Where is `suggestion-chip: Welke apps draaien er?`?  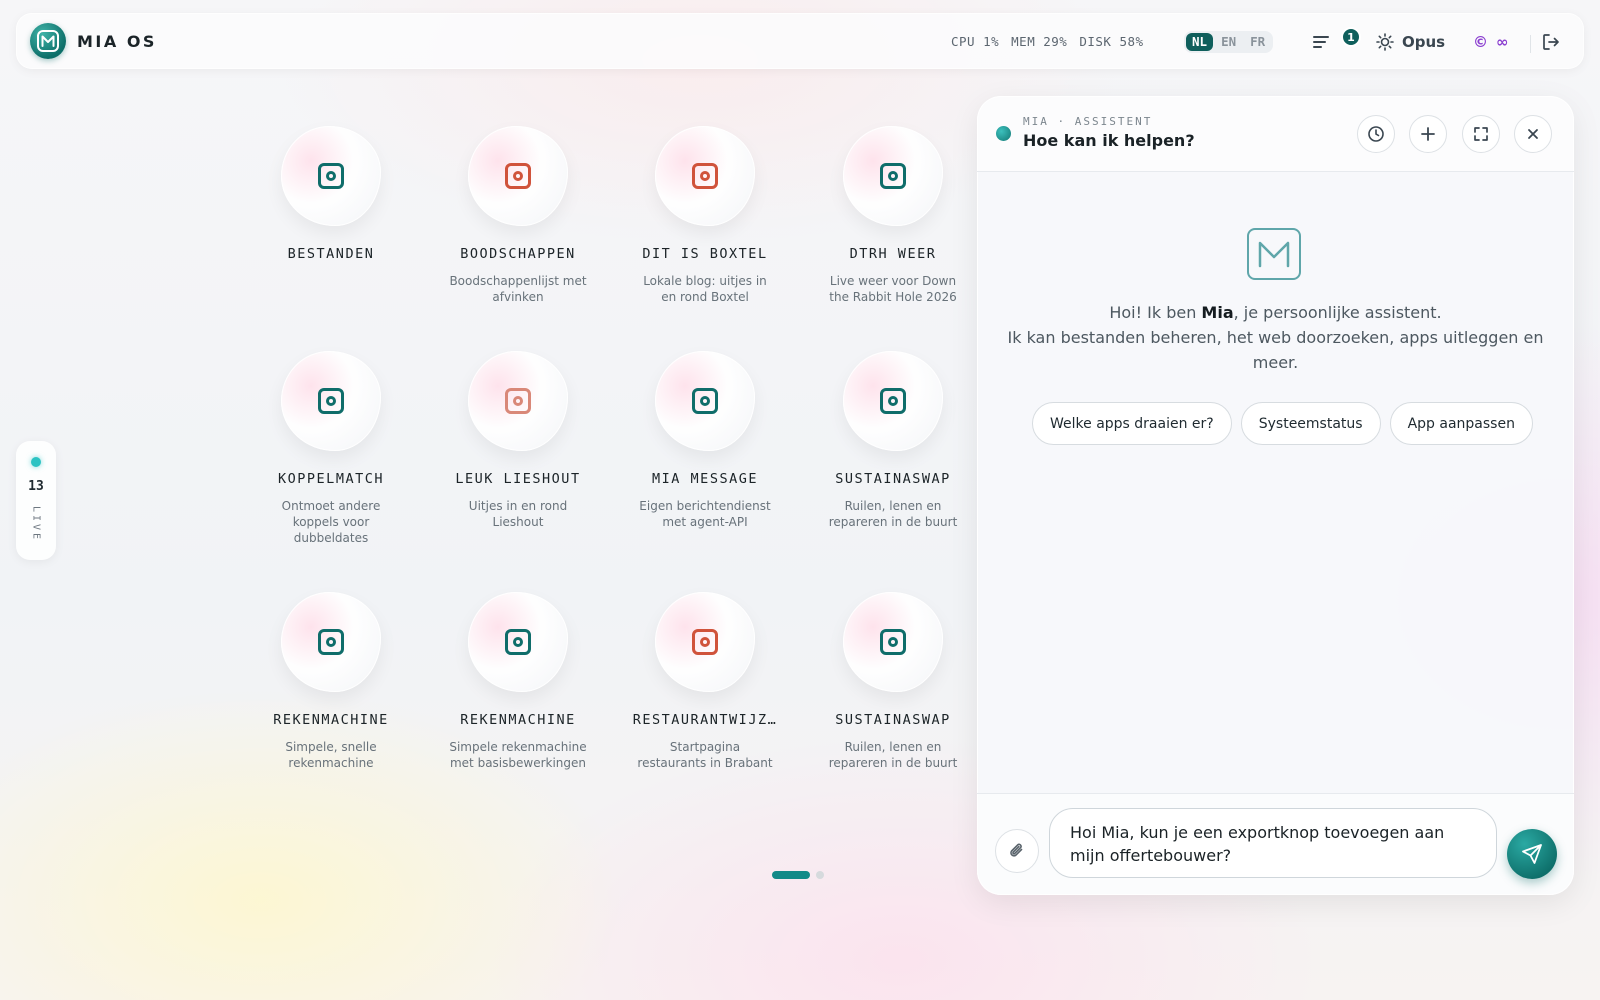
suggestion-chip: Welke apps draaien er? is located at coordinates (1132, 423).